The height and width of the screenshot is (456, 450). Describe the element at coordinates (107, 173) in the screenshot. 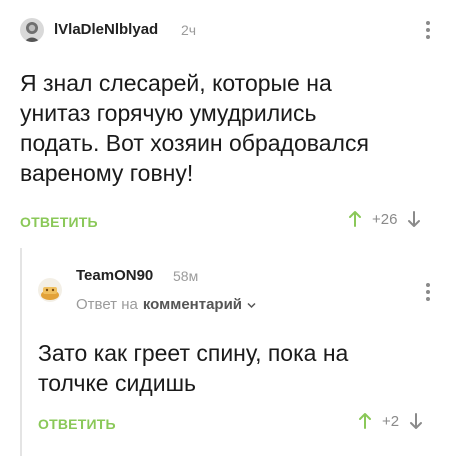

I see `comment-text-line: вареному говну!` at that location.